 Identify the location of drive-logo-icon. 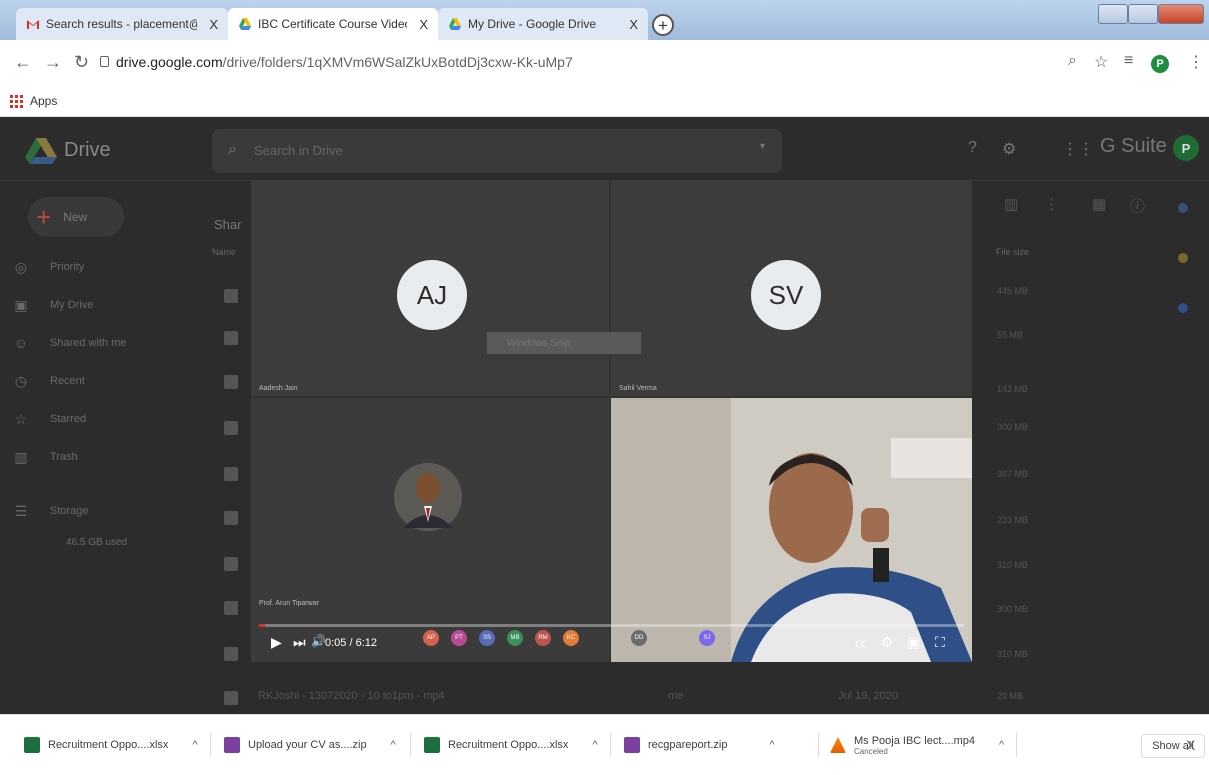
(41, 151).